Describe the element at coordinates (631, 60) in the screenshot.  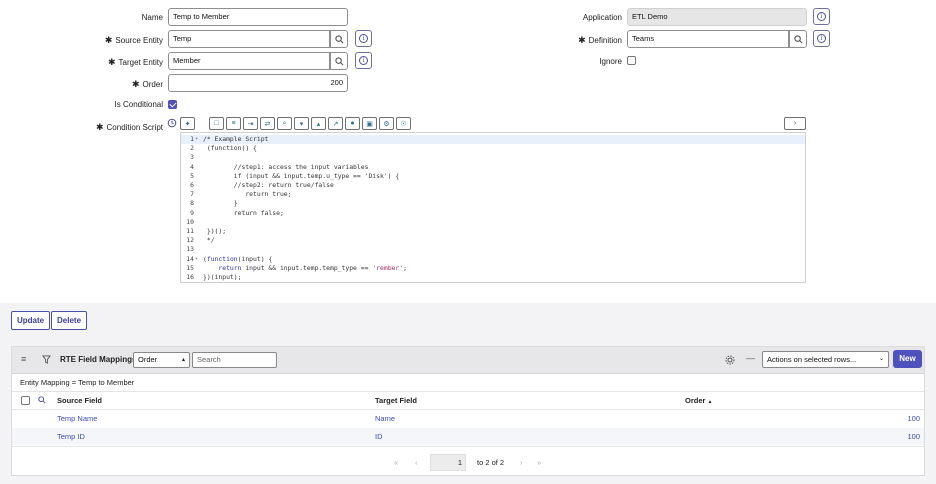
I see `ignore-checkbox` at that location.